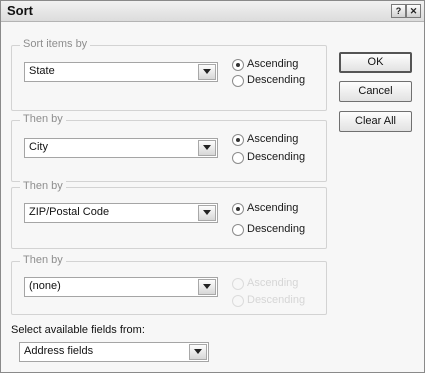  Describe the element at coordinates (59, 351) in the screenshot. I see `combo-value: Address fields` at that location.